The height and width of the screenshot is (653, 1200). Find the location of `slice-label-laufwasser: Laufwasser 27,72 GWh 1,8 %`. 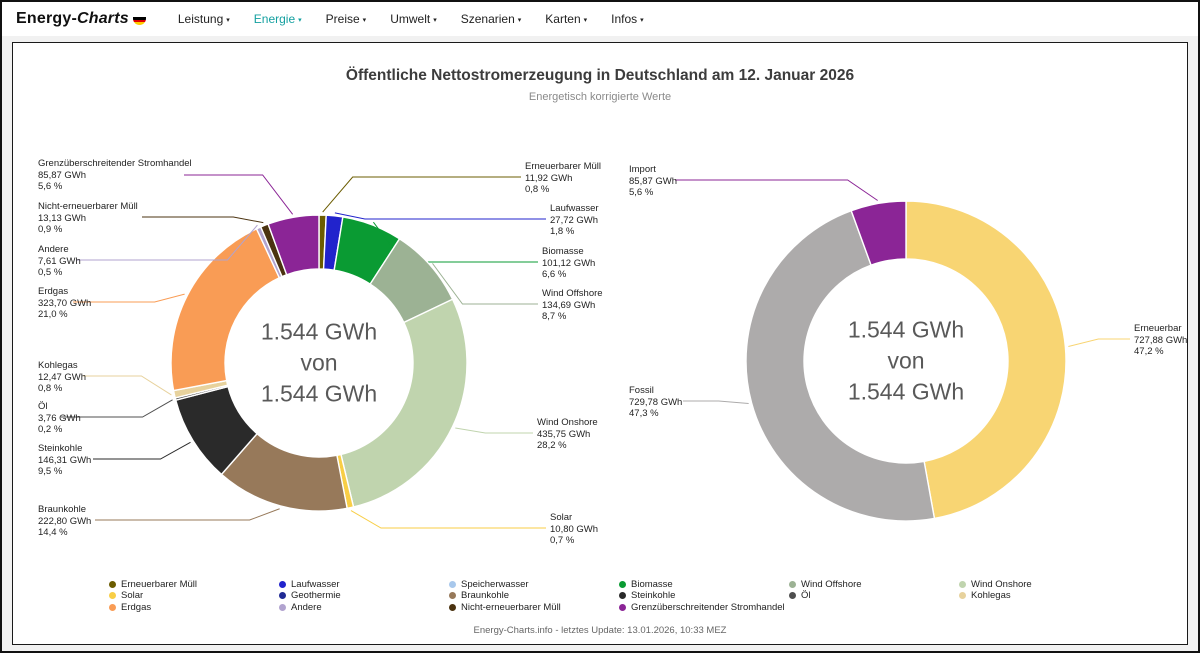

slice-label-laufwasser: Laufwasser 27,72 GWh 1,8 % is located at coordinates (574, 220).